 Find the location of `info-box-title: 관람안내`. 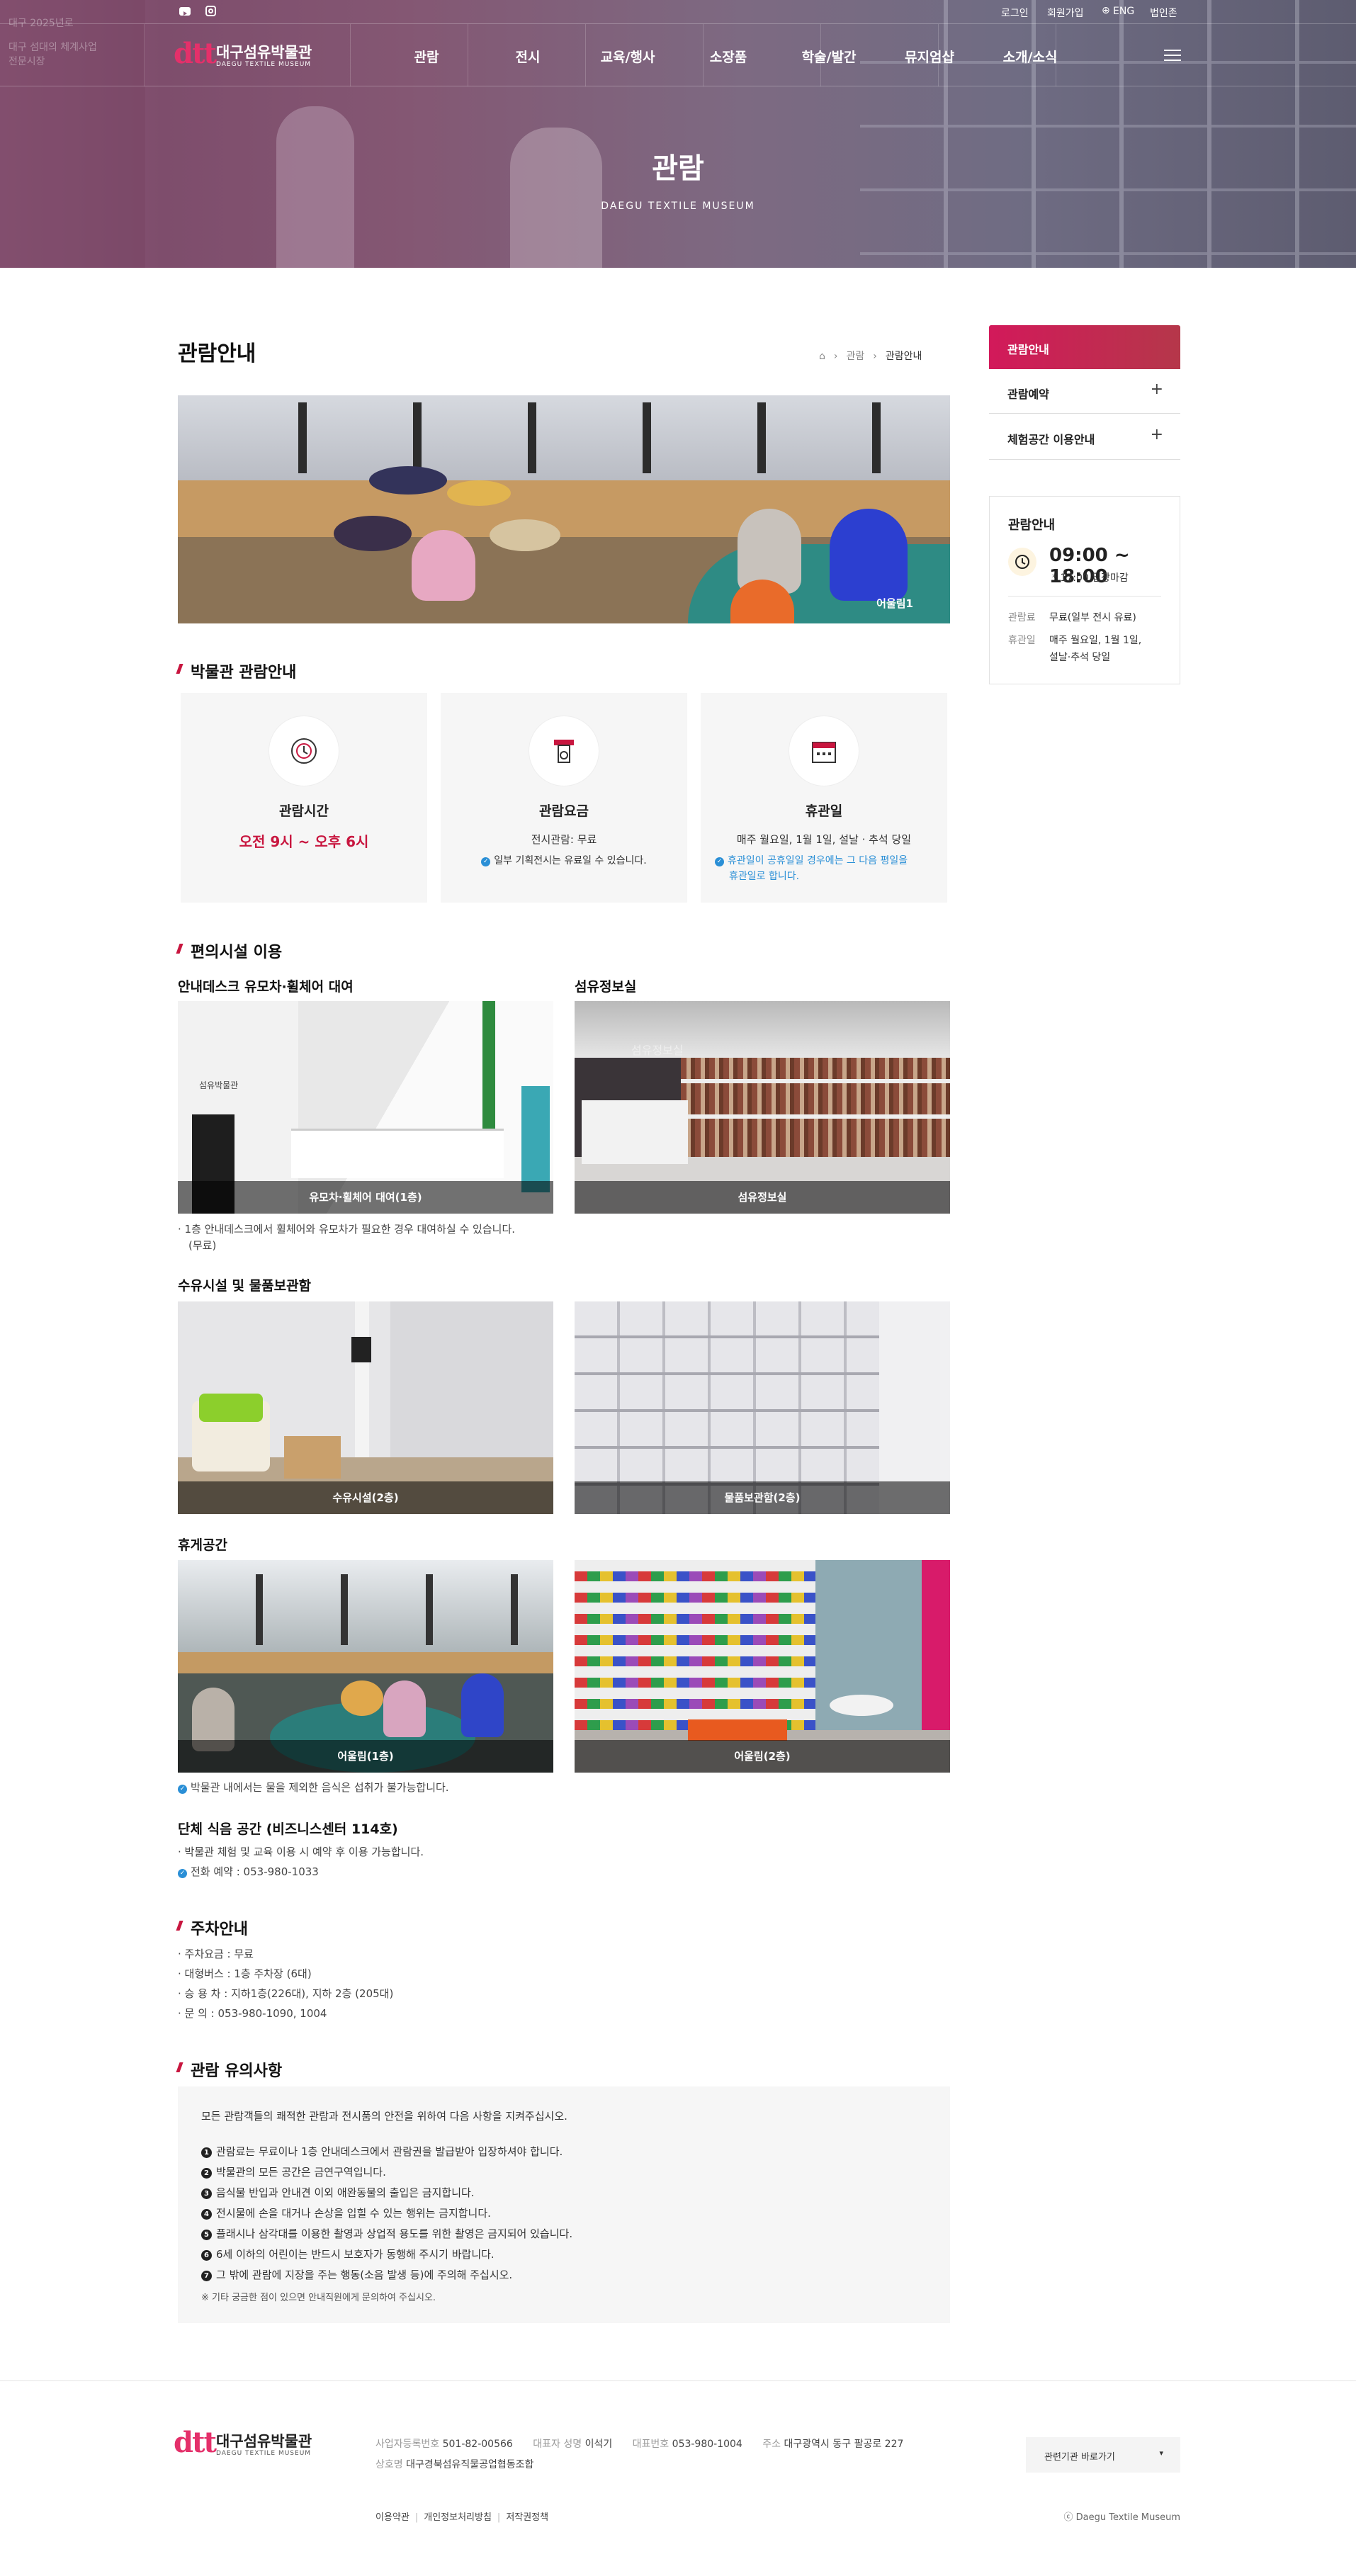

info-box-title: 관람안내 is located at coordinates (1032, 525).